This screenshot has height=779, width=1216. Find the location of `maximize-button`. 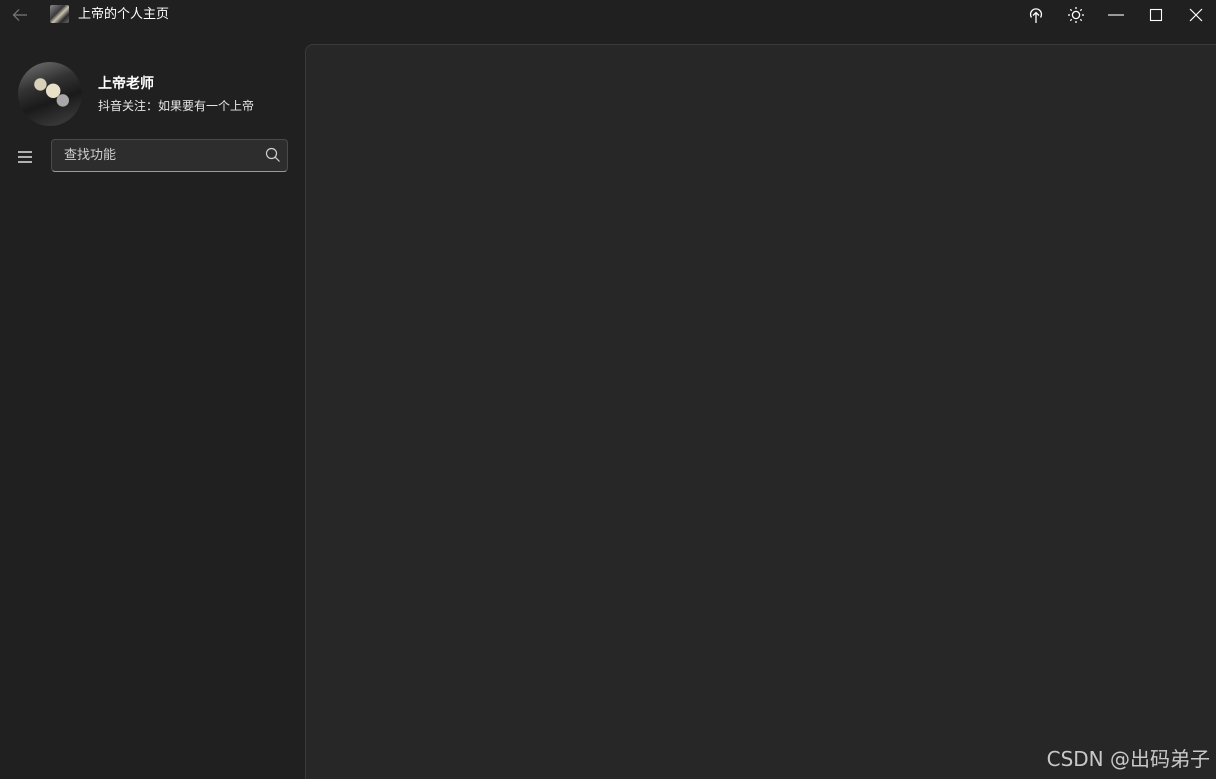

maximize-button is located at coordinates (1156, 15).